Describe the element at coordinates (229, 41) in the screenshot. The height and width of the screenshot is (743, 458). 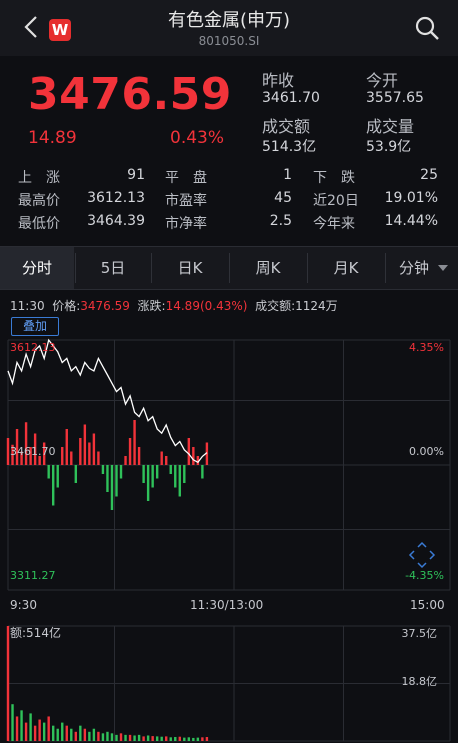
I see `stock-code: 801050.SI` at that location.